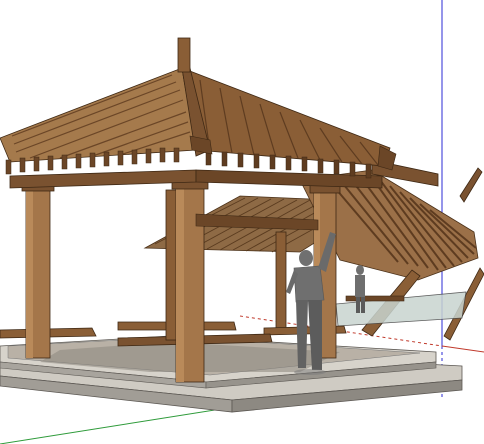  Describe the element at coordinates (302, 334) in the screenshot. I see `figure-left-leg` at that location.